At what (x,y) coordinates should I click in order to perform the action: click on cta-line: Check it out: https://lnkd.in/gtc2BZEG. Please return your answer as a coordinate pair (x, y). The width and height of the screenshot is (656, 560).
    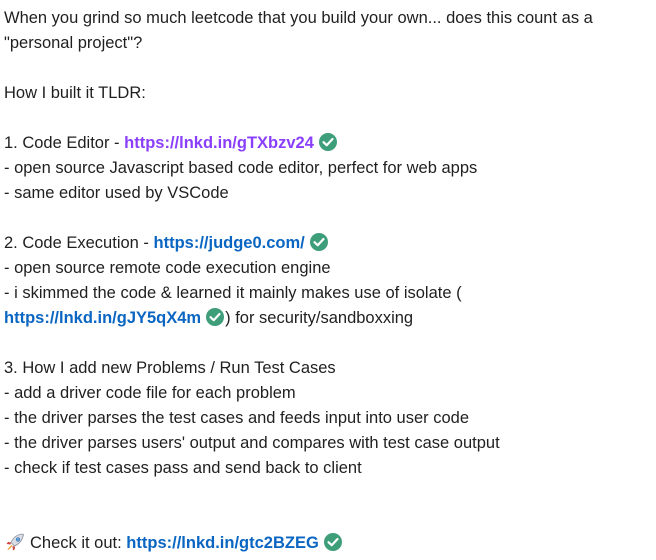
    Looking at the image, I should click on (329, 543).